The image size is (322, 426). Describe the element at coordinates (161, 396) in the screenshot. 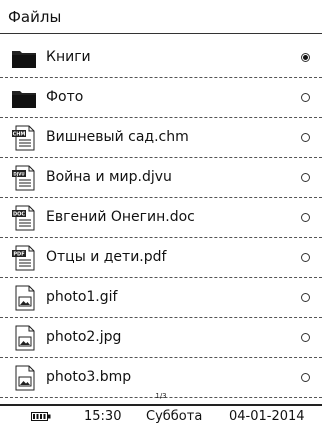

I see `page-indicator: 1/3` at that location.